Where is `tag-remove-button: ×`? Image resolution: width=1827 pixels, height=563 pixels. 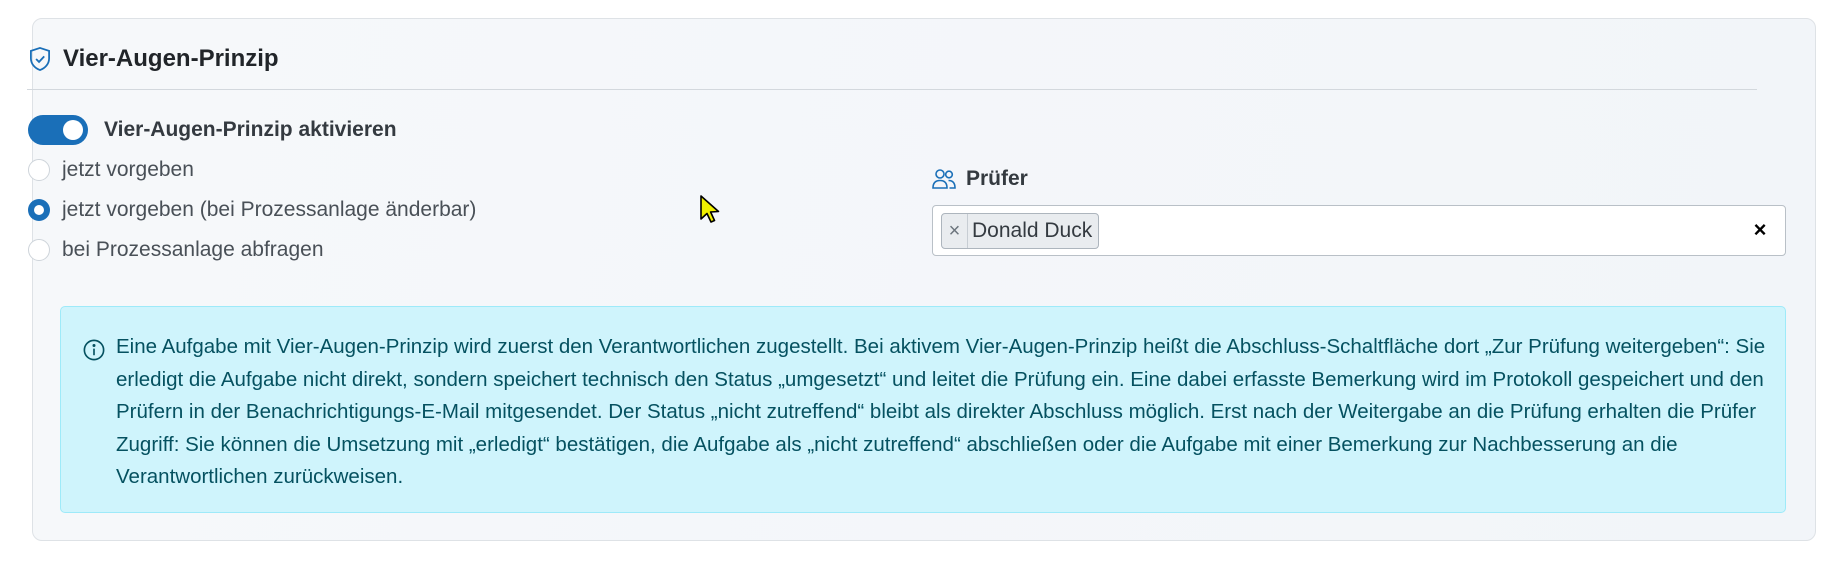
tag-remove-button: × is located at coordinates (955, 231).